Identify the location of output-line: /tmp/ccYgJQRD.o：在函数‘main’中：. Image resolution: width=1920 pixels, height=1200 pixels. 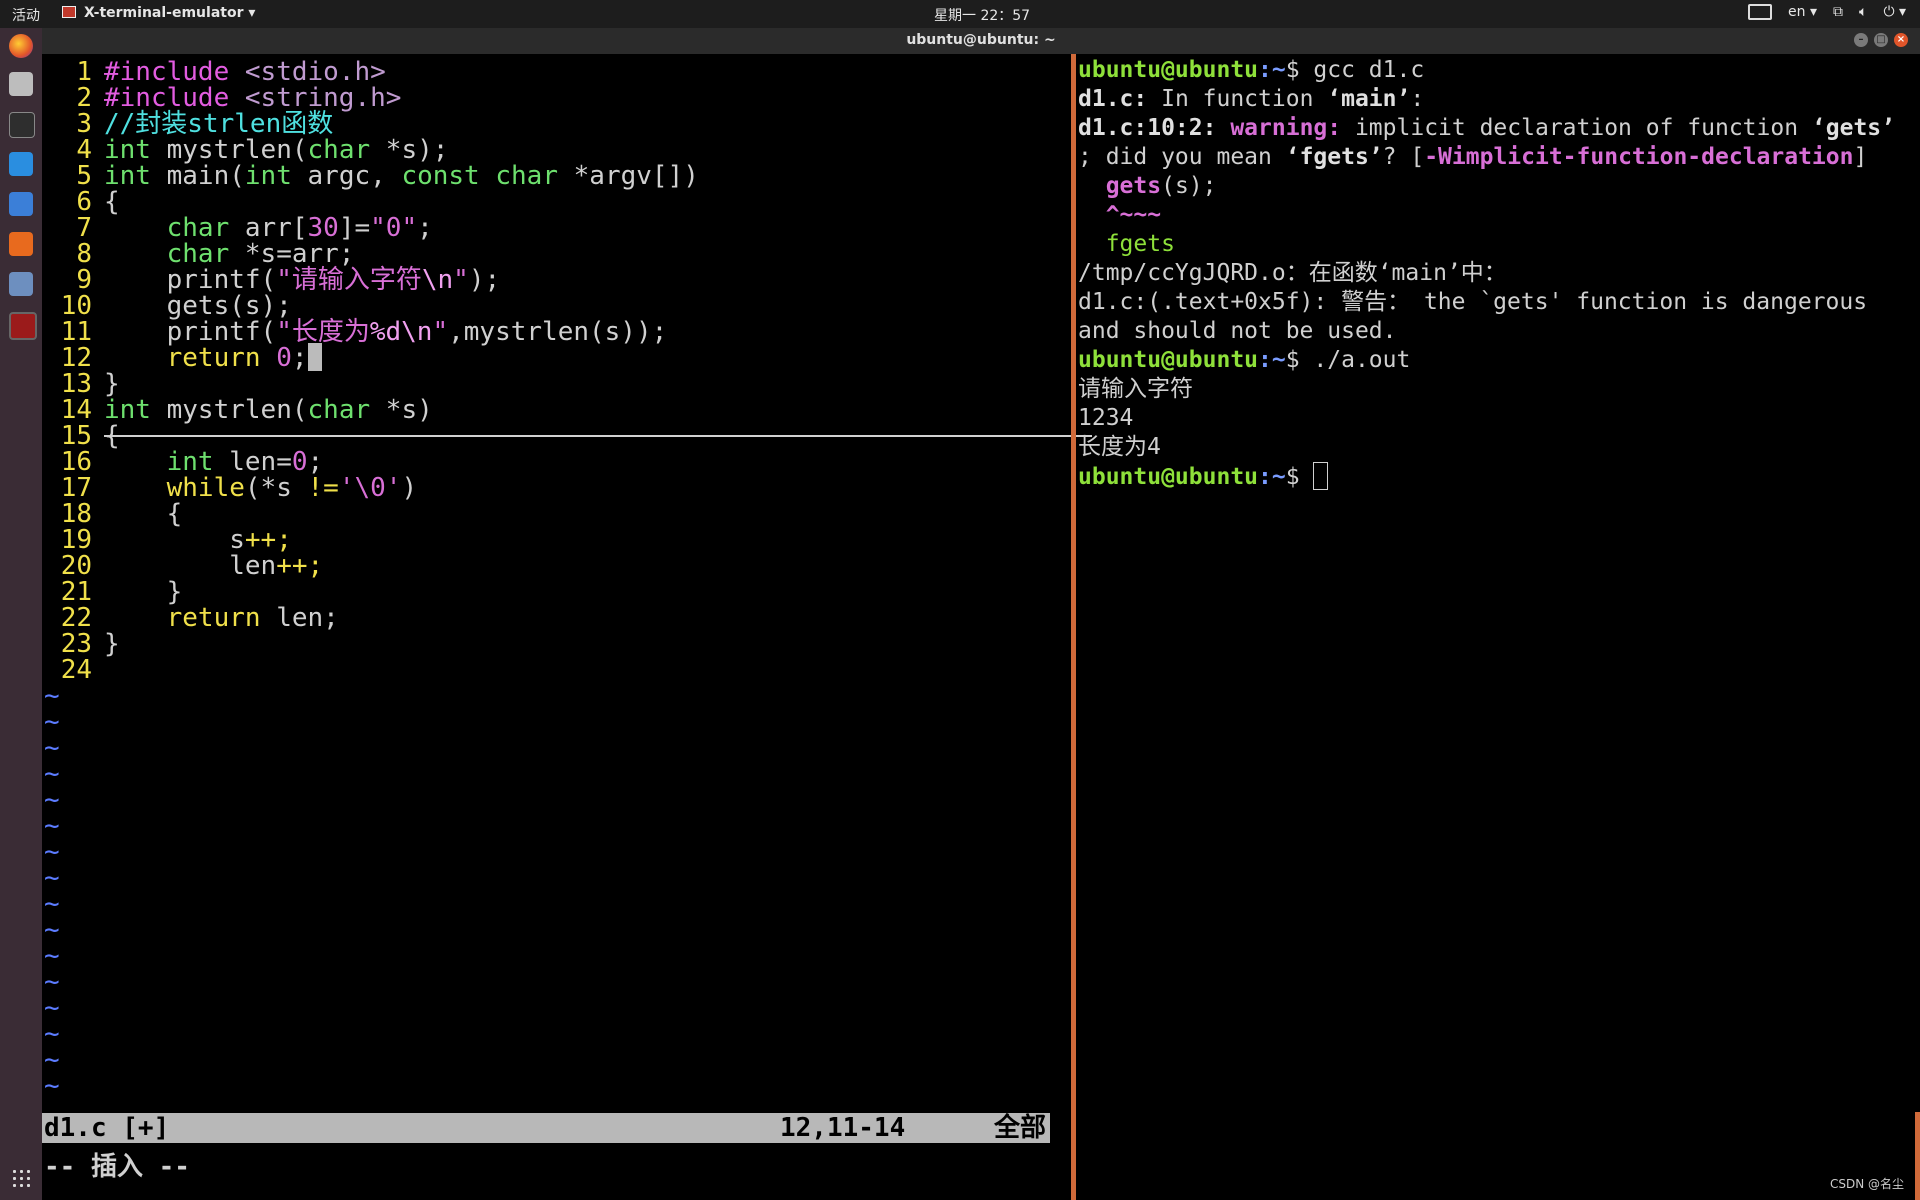
(1292, 273).